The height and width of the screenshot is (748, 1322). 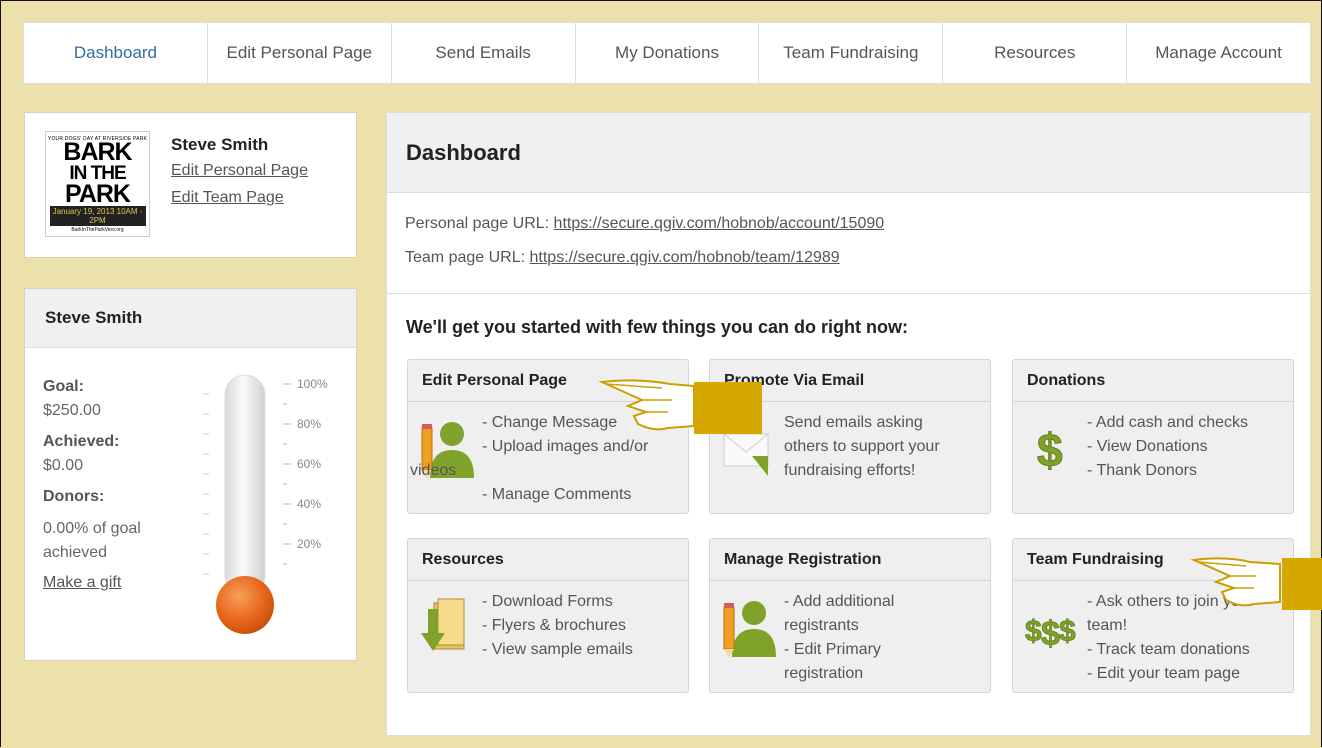 What do you see at coordinates (853, 422) in the screenshot?
I see `card-line: Send emails asking` at bounding box center [853, 422].